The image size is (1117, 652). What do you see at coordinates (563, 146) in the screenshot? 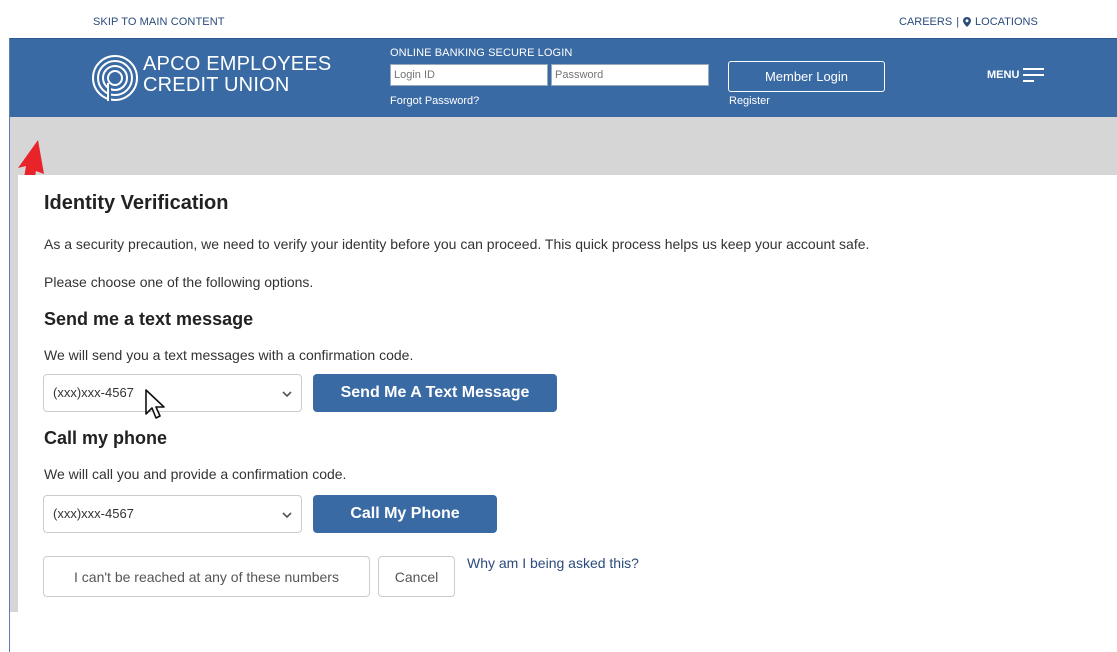
I see `grey-banner` at bounding box center [563, 146].